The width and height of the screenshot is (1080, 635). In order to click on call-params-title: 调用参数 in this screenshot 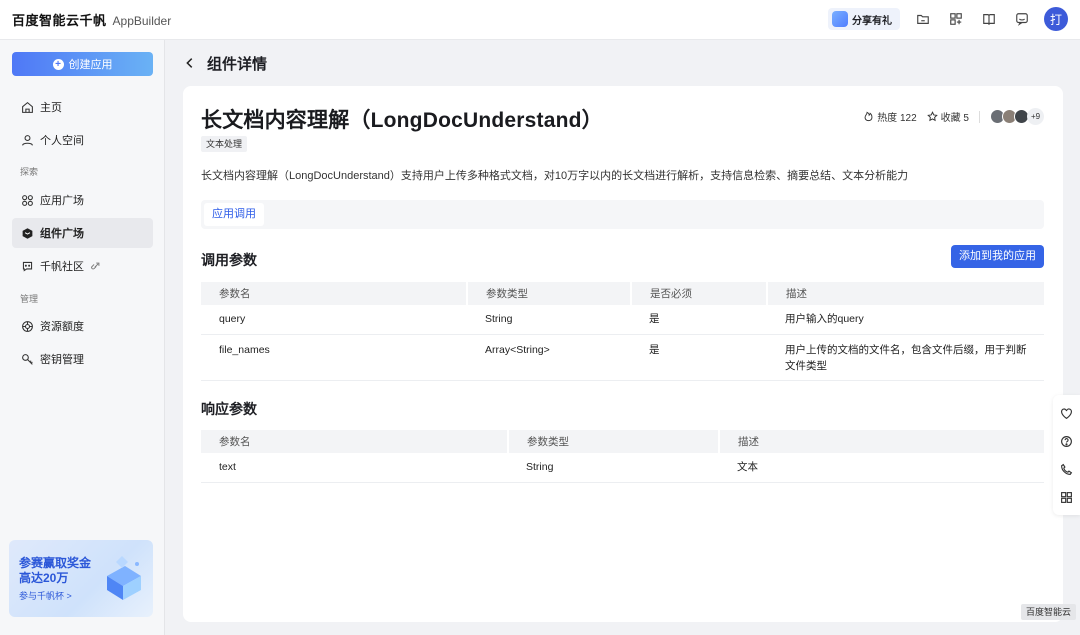, I will do `click(229, 260)`.